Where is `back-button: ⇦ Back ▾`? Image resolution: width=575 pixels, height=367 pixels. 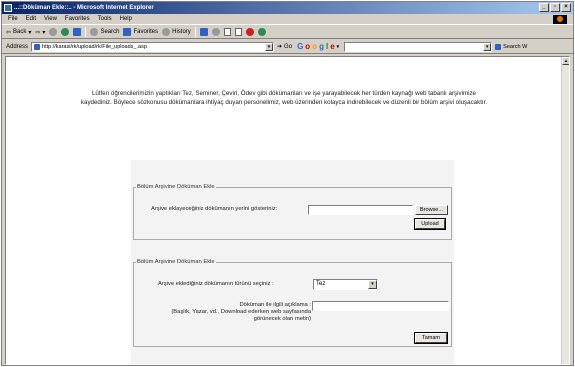 back-button: ⇦ Back ▾ is located at coordinates (18, 32).